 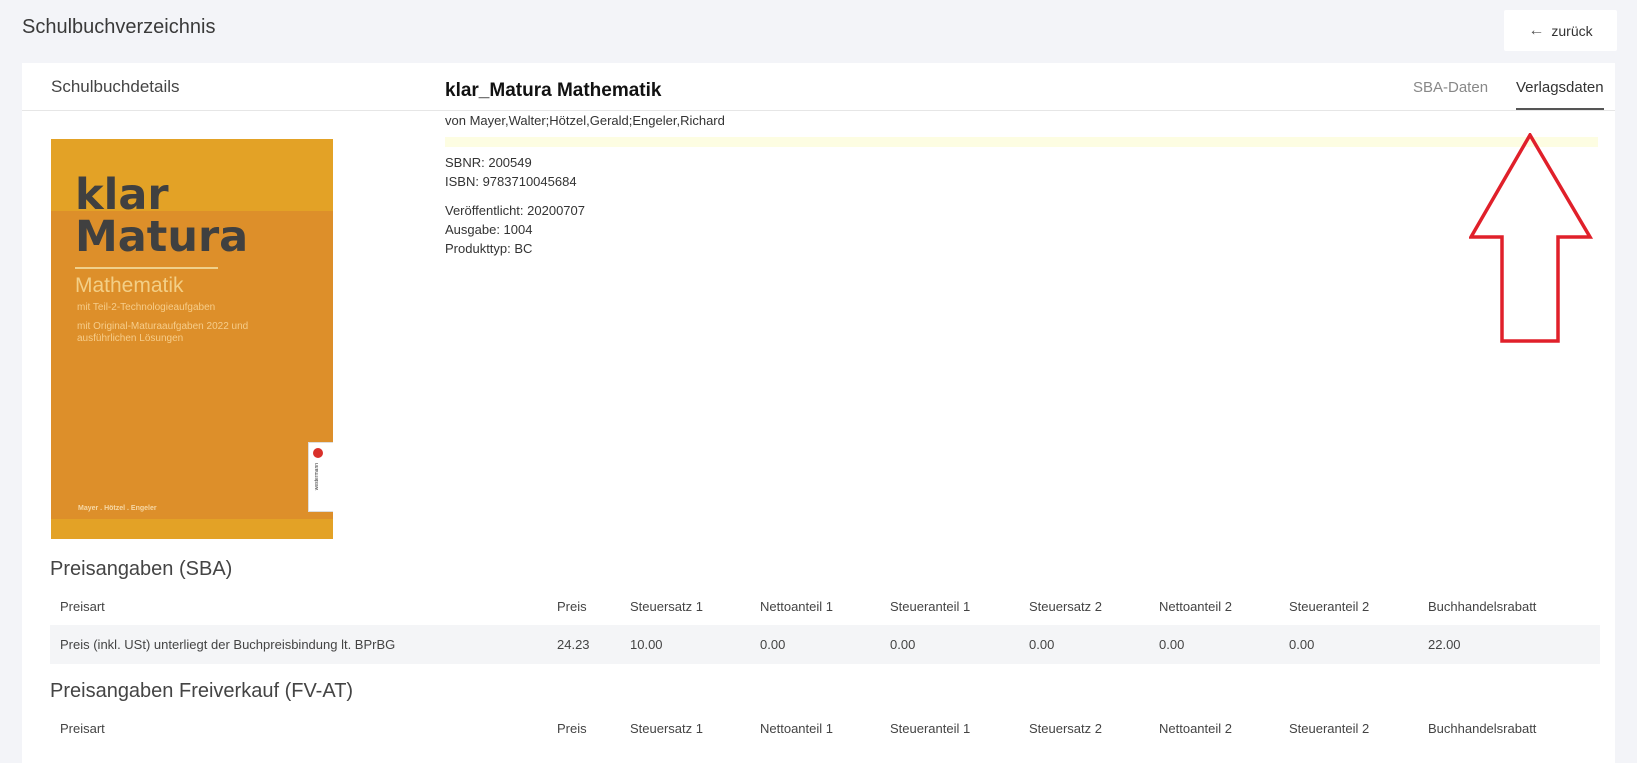 What do you see at coordinates (317, 477) in the screenshot?
I see `publisher-name: westermann` at bounding box center [317, 477].